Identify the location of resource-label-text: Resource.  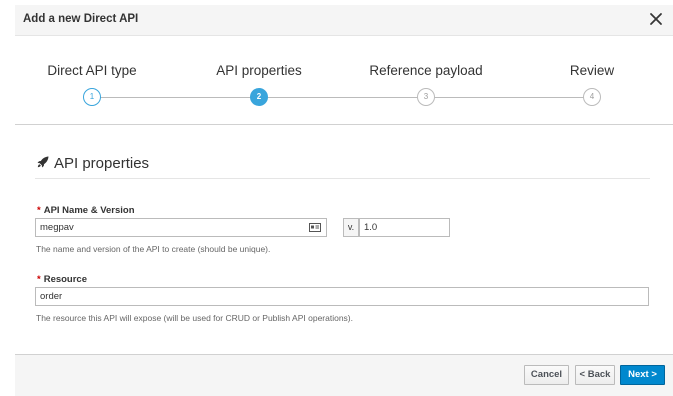
(65, 279).